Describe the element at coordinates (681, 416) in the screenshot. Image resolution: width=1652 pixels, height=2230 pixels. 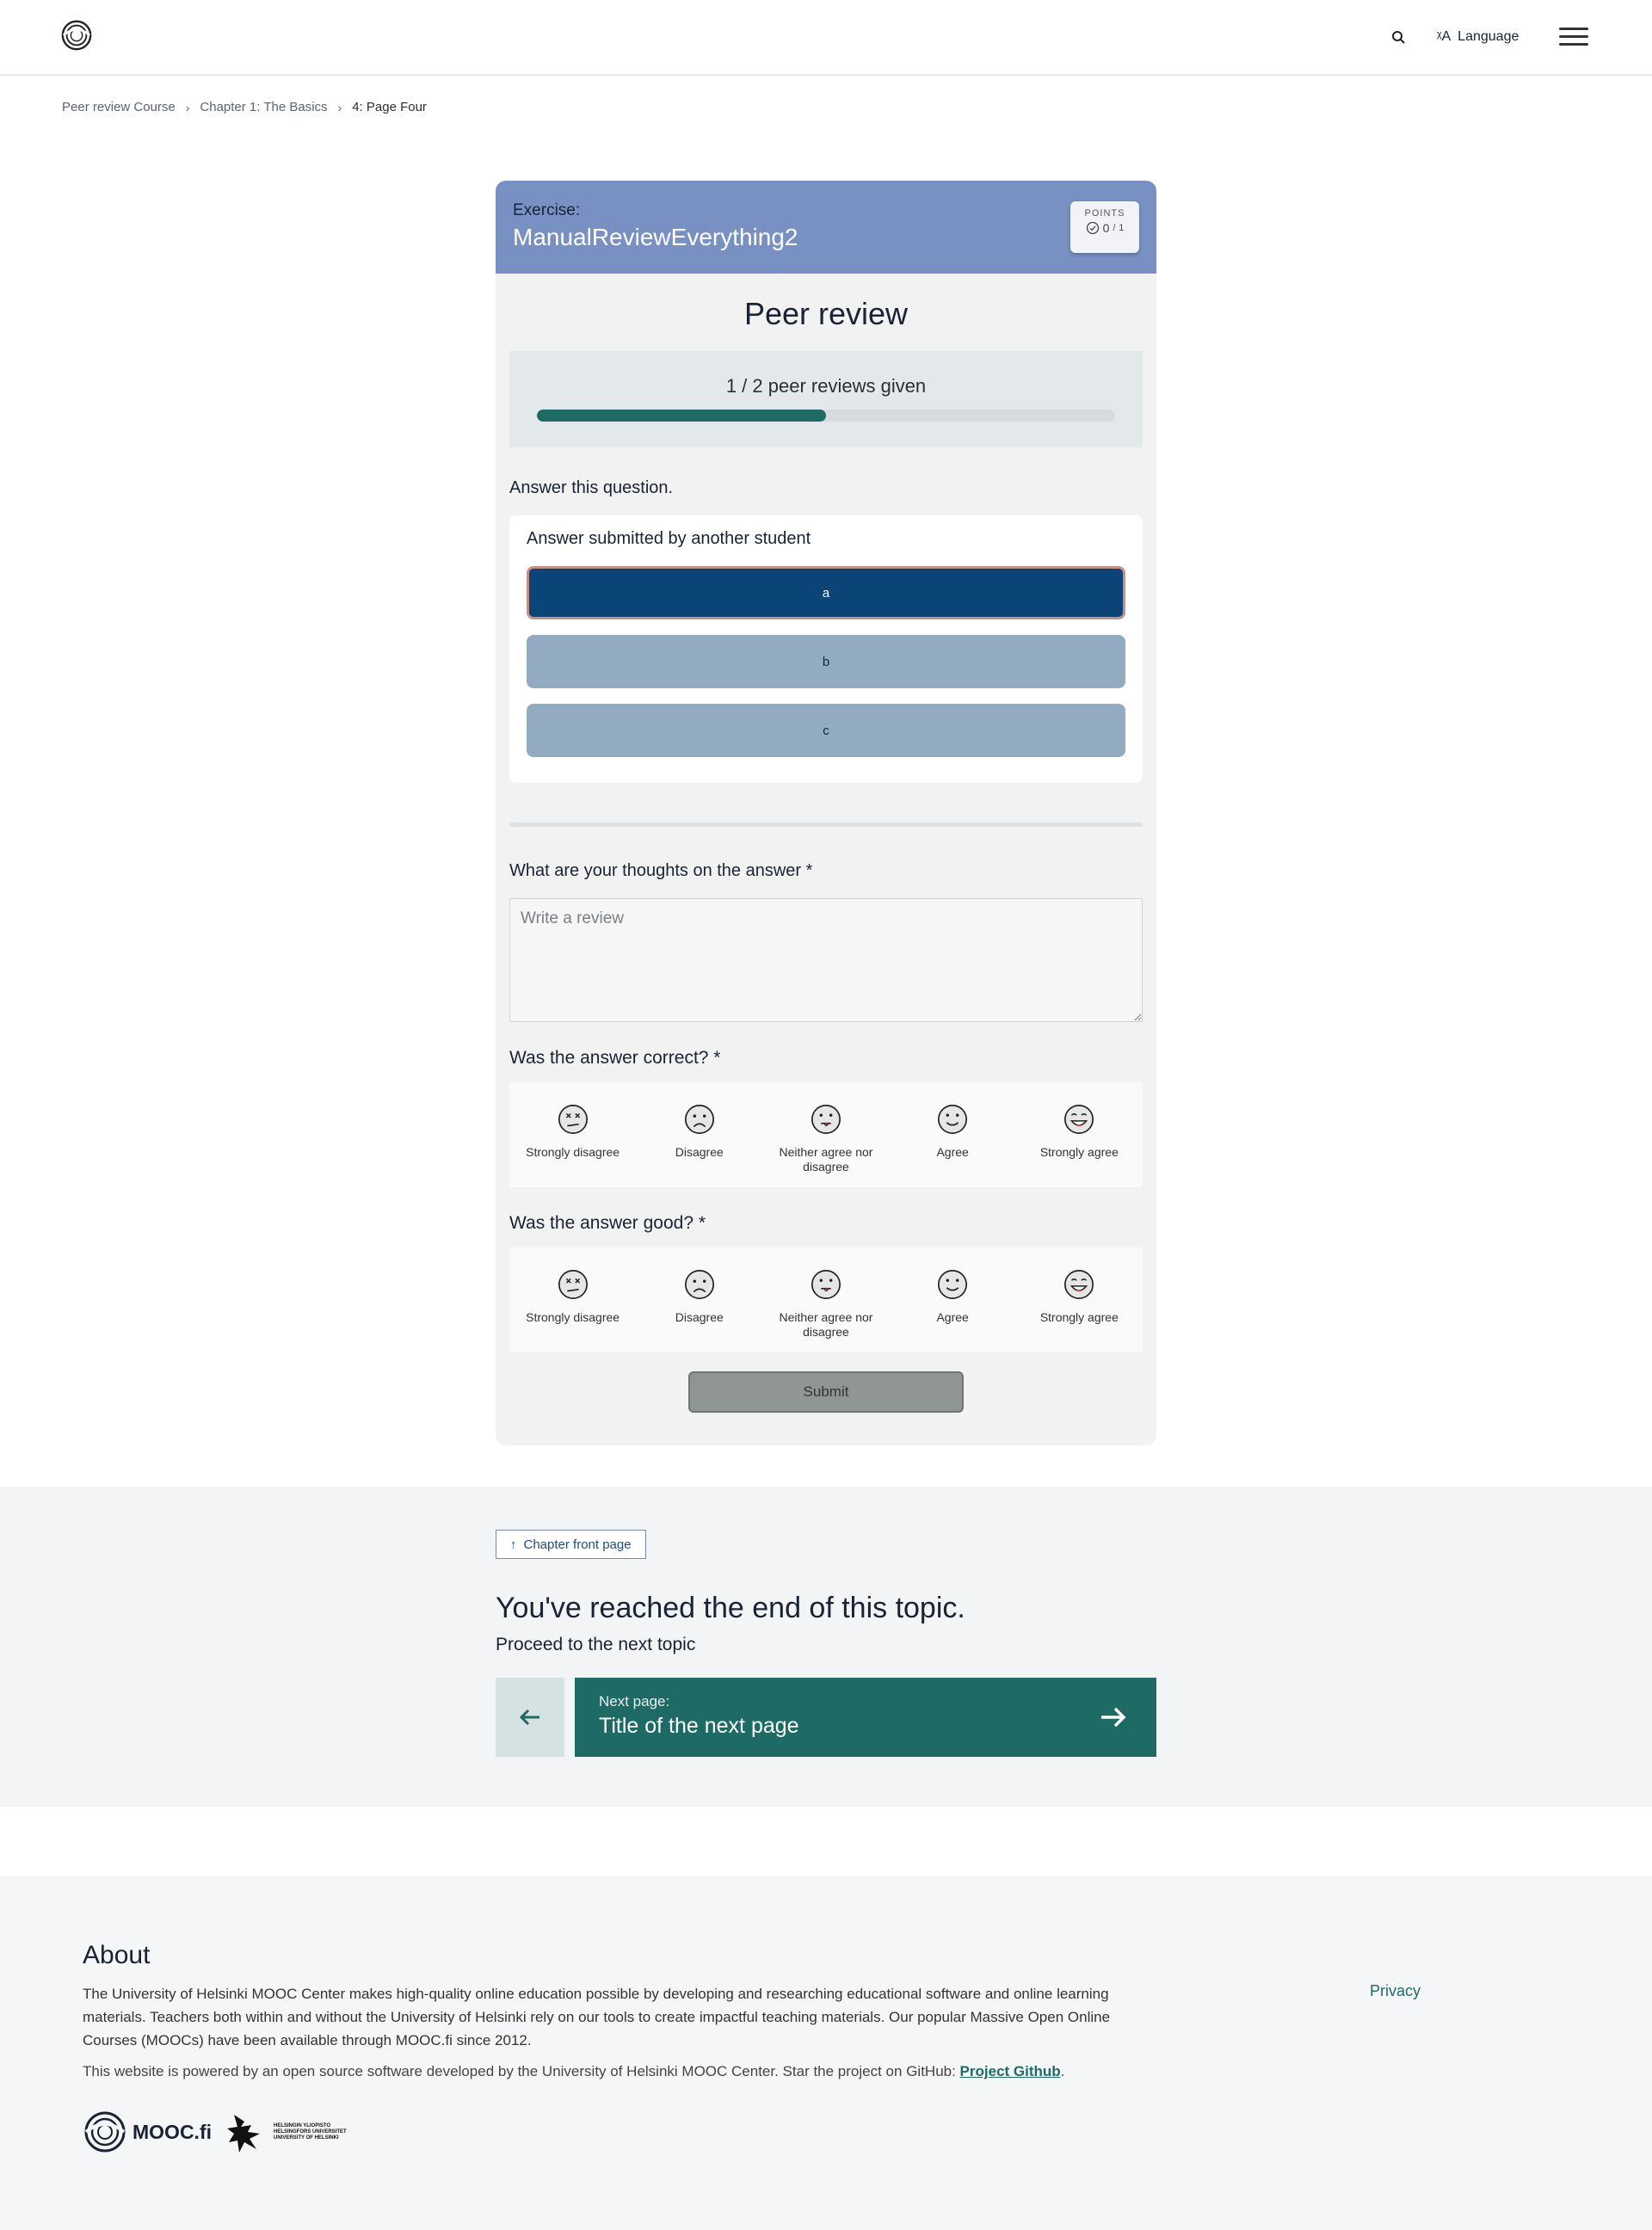
I see `progress-bar-fill` at that location.